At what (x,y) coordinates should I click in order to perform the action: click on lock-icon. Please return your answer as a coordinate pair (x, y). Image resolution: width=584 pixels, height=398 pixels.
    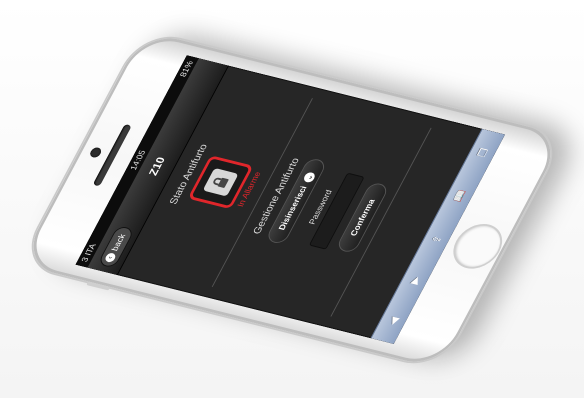
    Looking at the image, I should click on (220, 182).